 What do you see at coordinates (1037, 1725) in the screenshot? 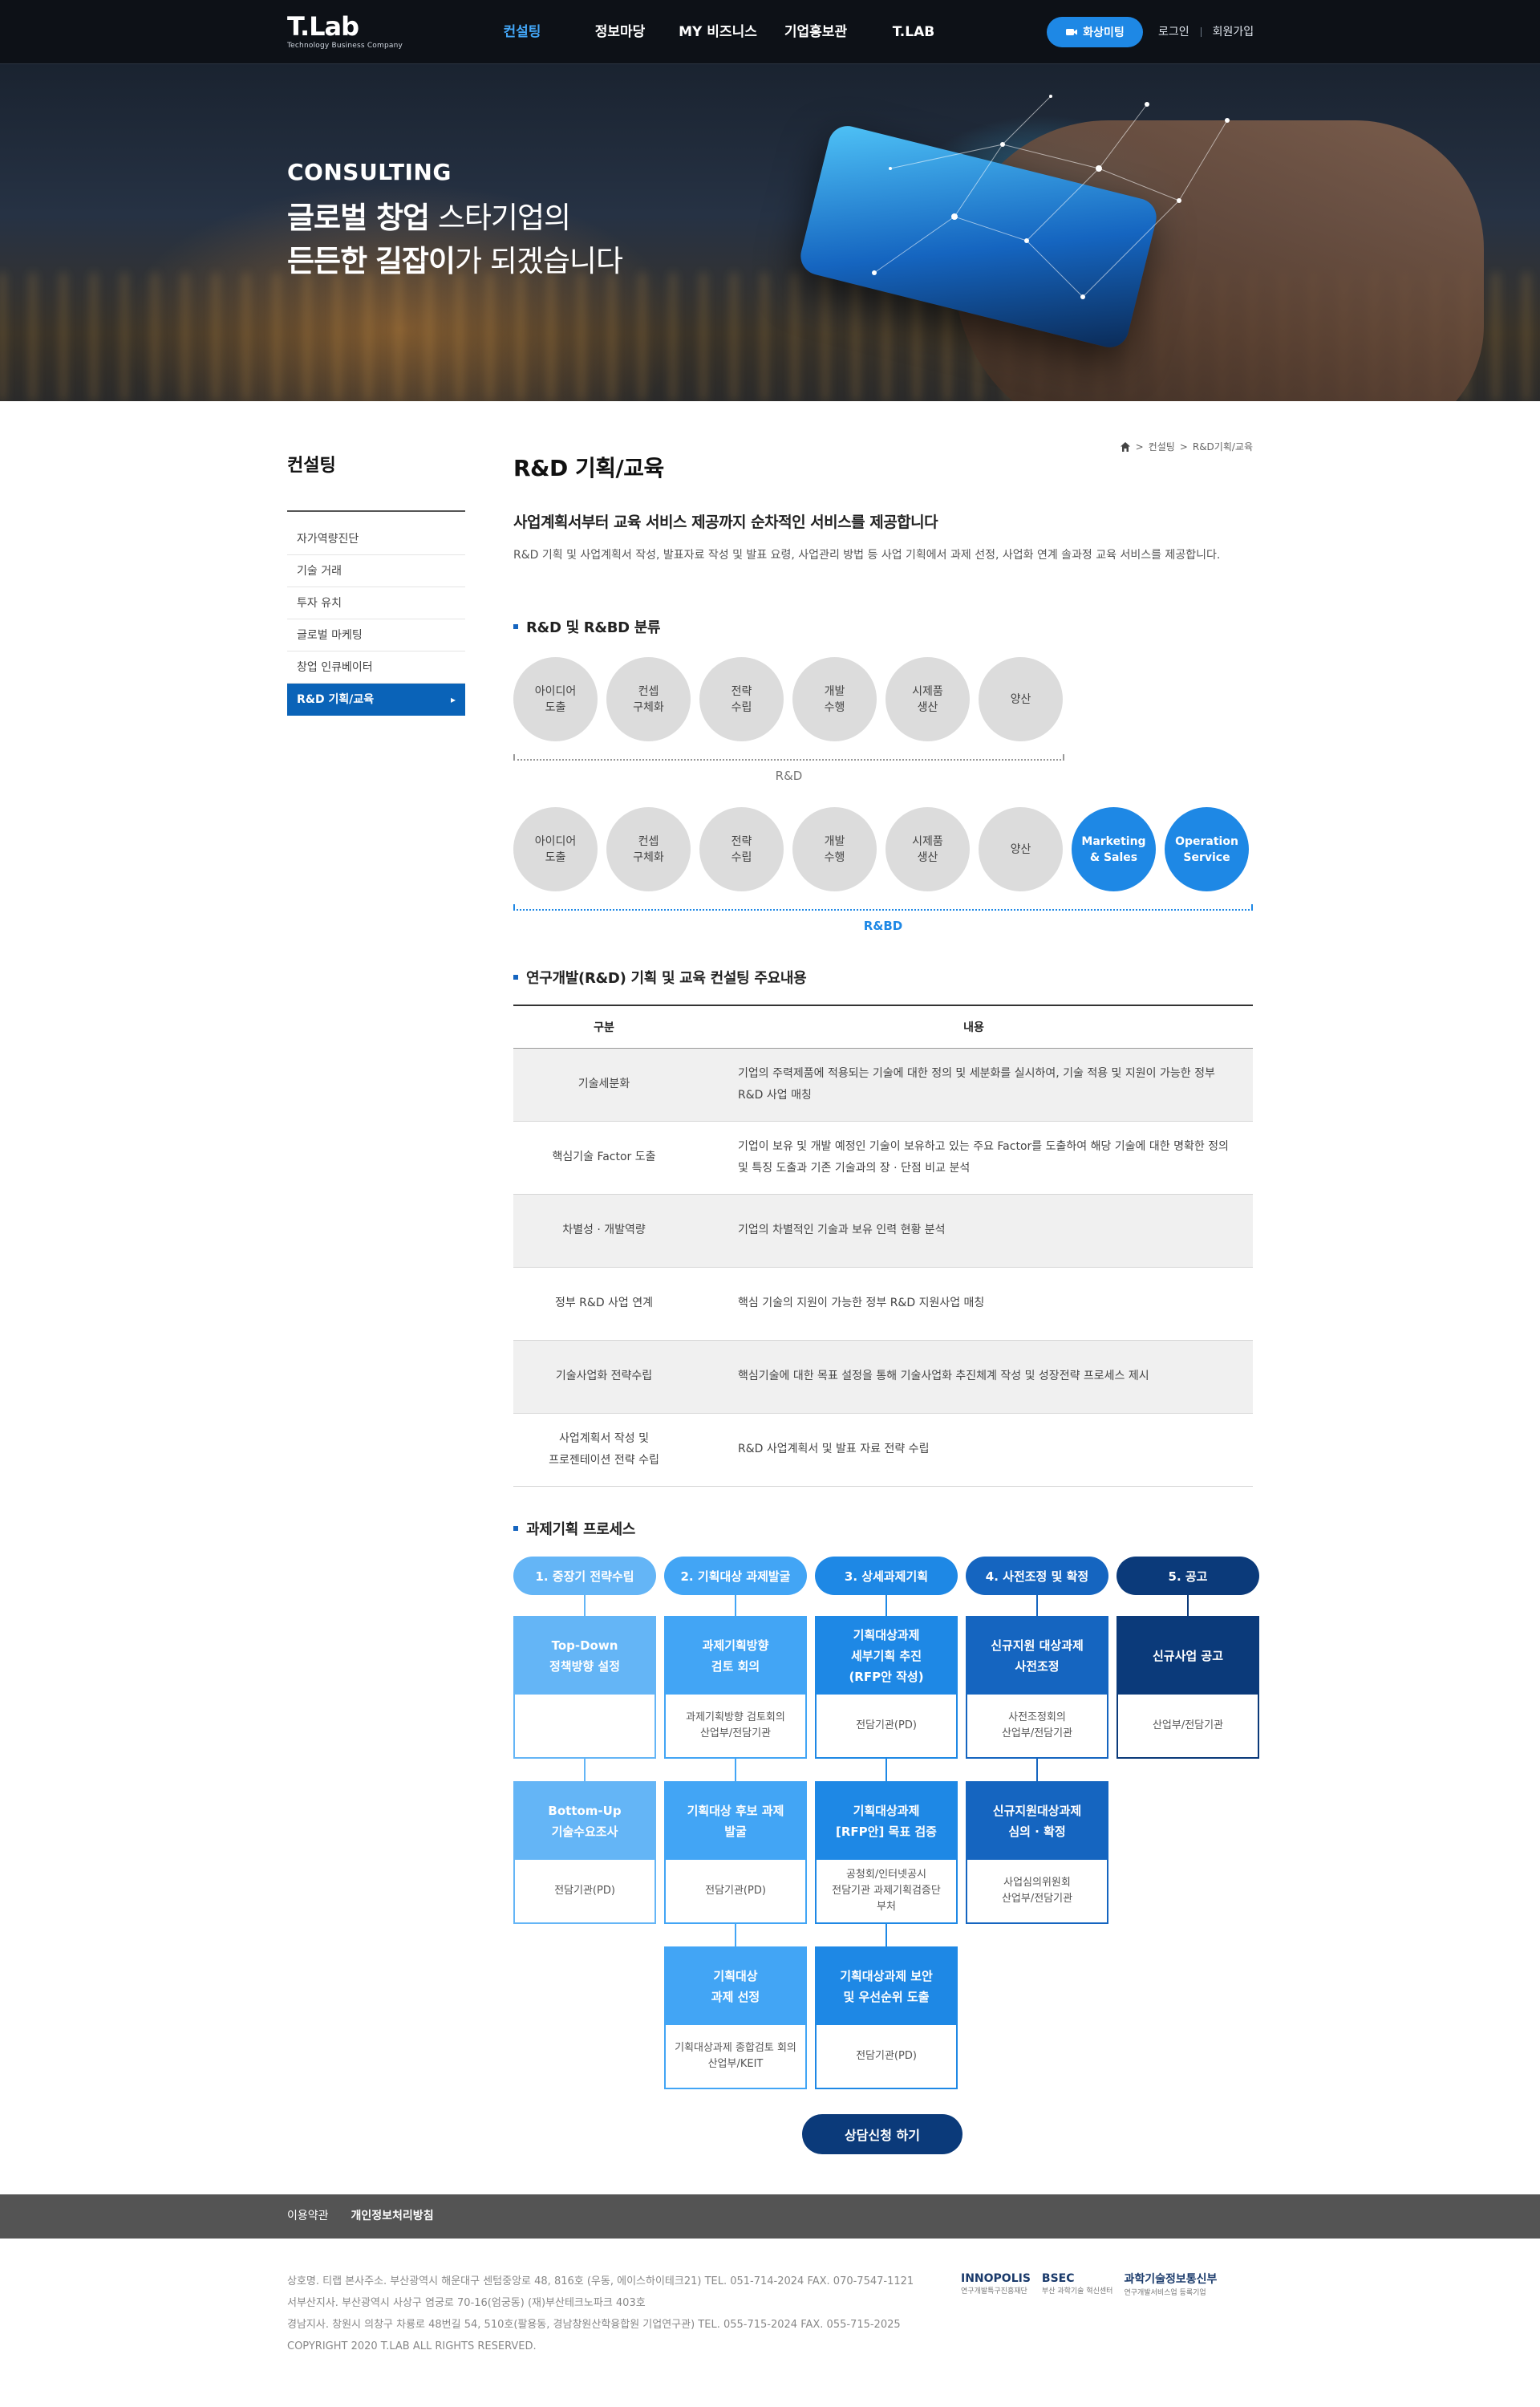
I see `process-box-body: 사전조정회의 산업부/전담기관` at bounding box center [1037, 1725].